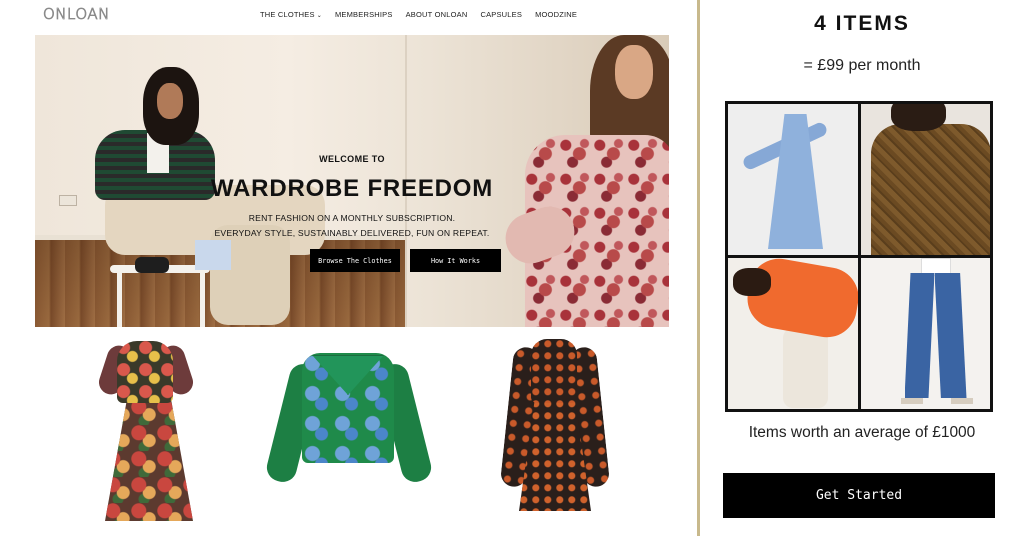  I want to click on nav-item-about-onloan: ABOUT ONLOAN, so click(437, 14).